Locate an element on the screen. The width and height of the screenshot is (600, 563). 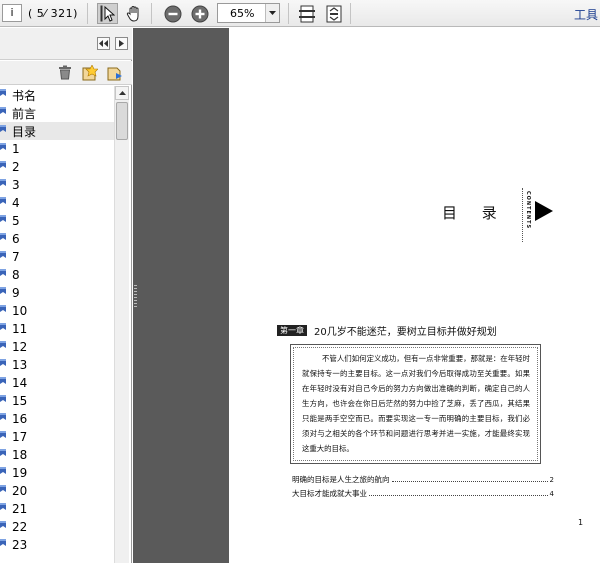
bookmark-label: 17 is located at coordinates (20, 437).